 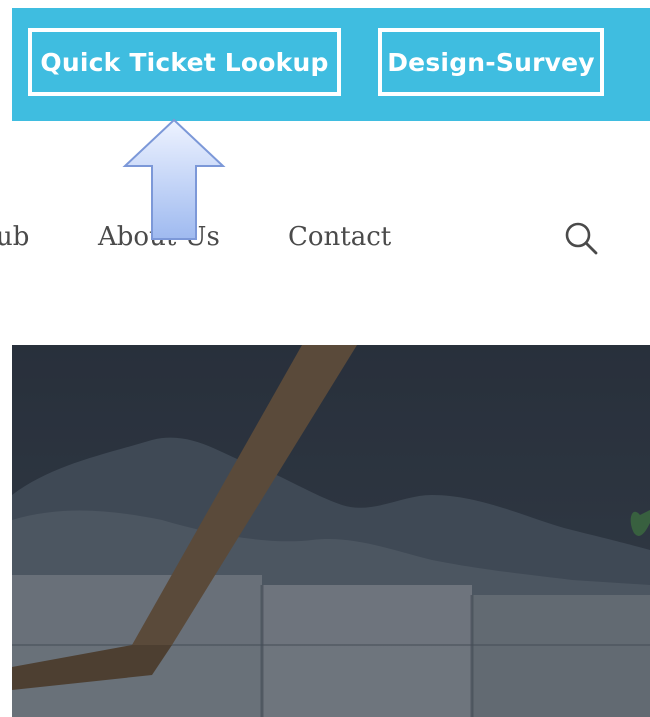 What do you see at coordinates (174, 180) in the screenshot?
I see `up-arrow-icon` at bounding box center [174, 180].